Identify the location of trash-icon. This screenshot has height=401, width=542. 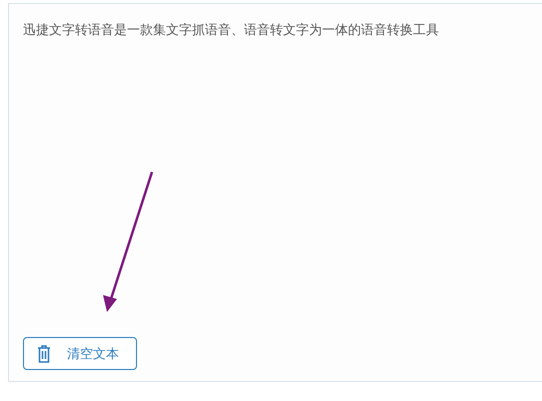
(44, 353).